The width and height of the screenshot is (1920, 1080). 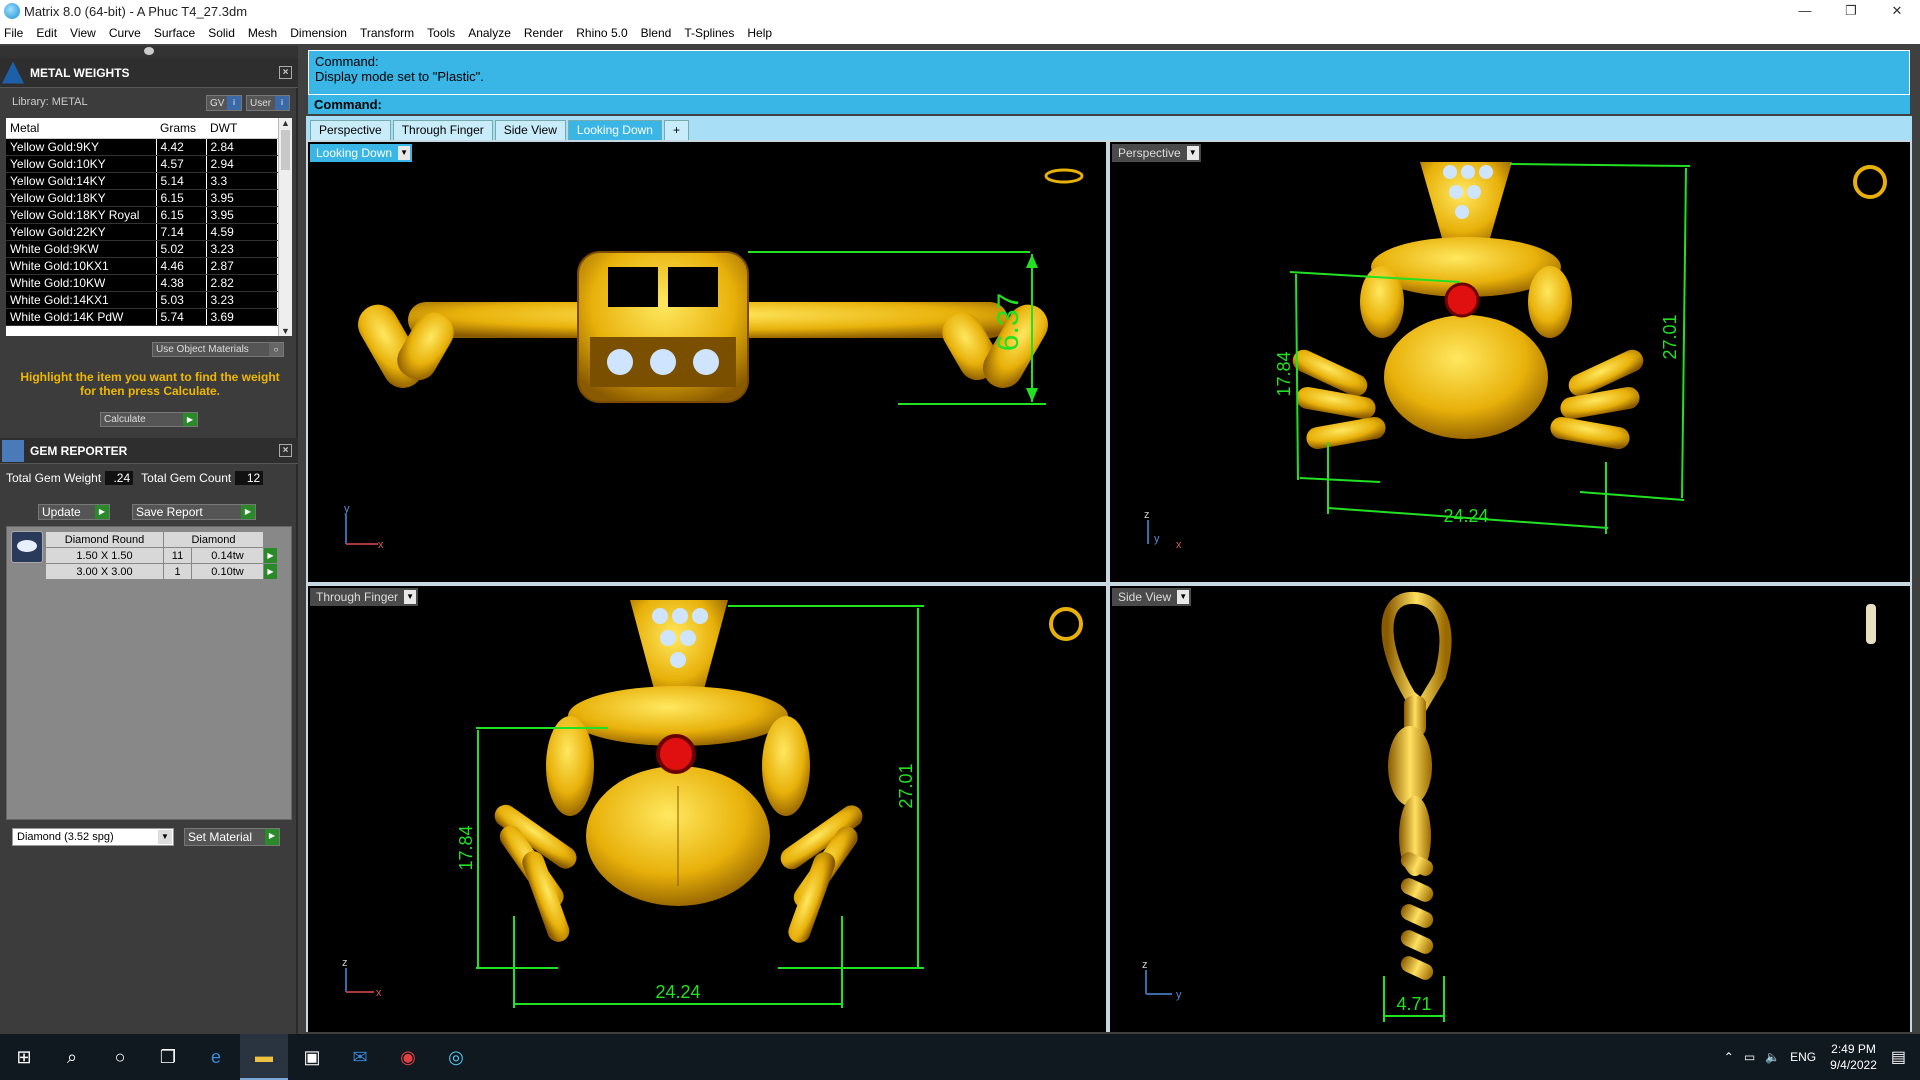 I want to click on matrix-taskbar-icon: ◎, so click(x=456, y=1057).